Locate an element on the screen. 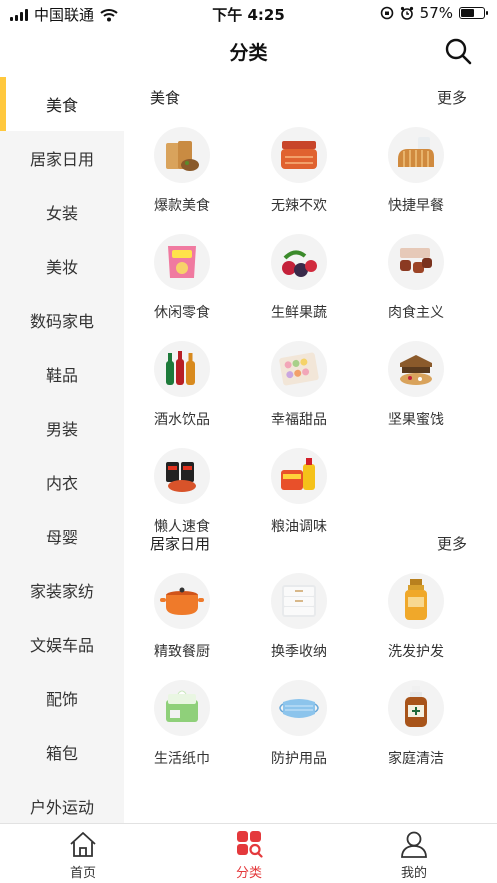 This screenshot has height=883, width=497. storage-drawer-icon is located at coordinates (299, 601).